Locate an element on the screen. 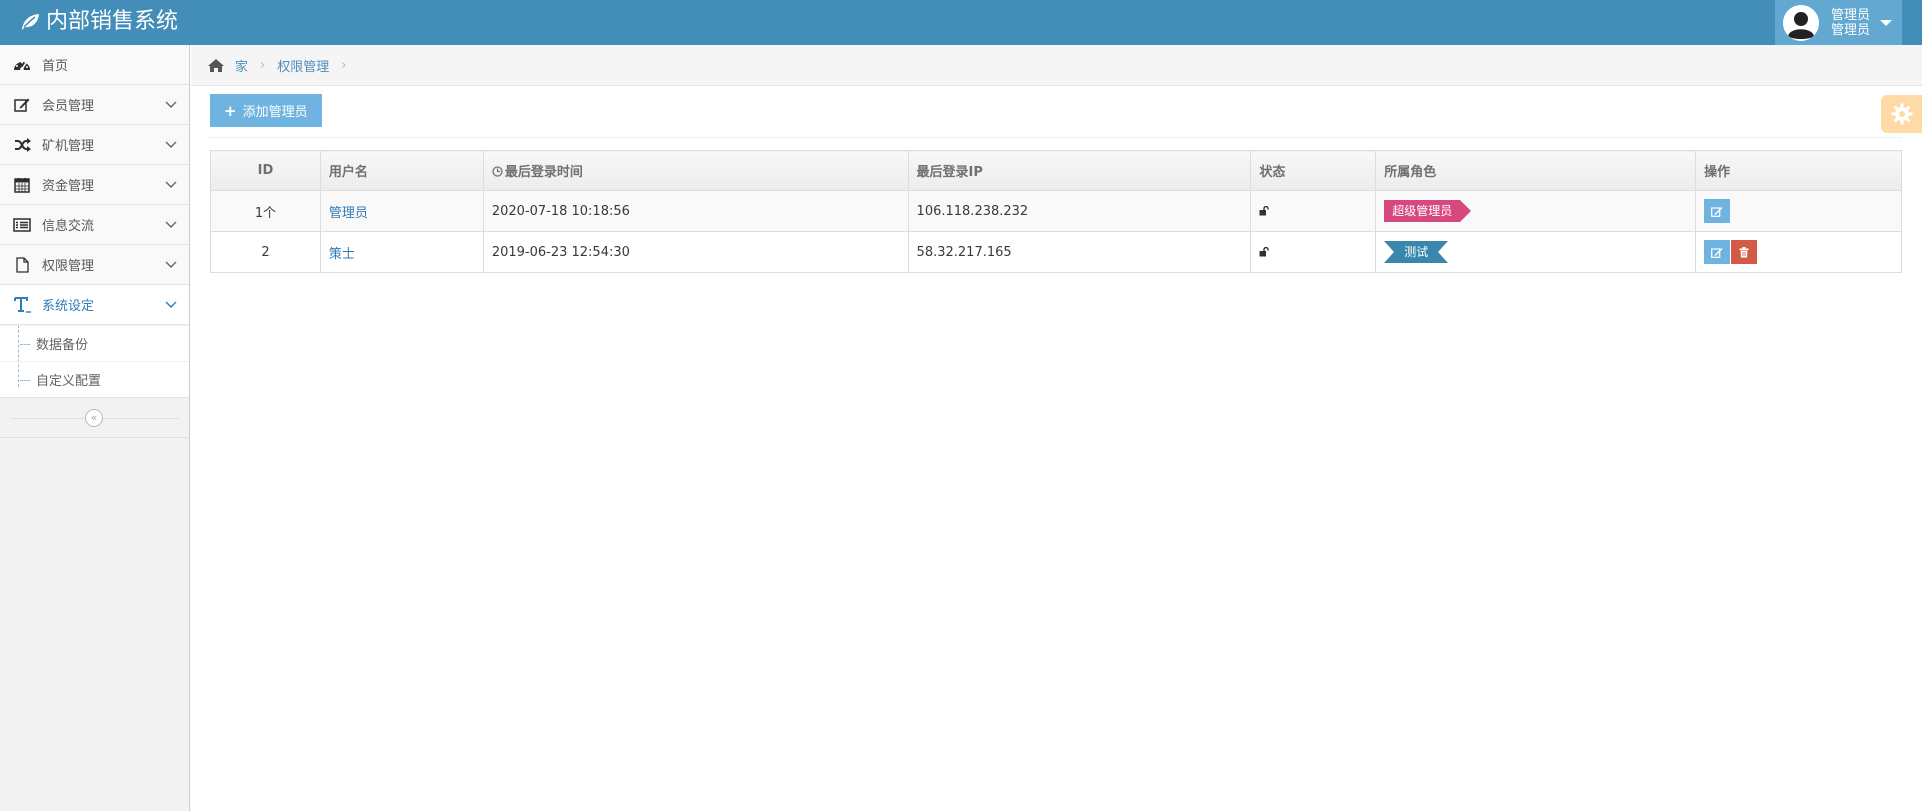 The image size is (1922, 811). cell-last-ip: 58.32.217.165 is located at coordinates (1079, 252).